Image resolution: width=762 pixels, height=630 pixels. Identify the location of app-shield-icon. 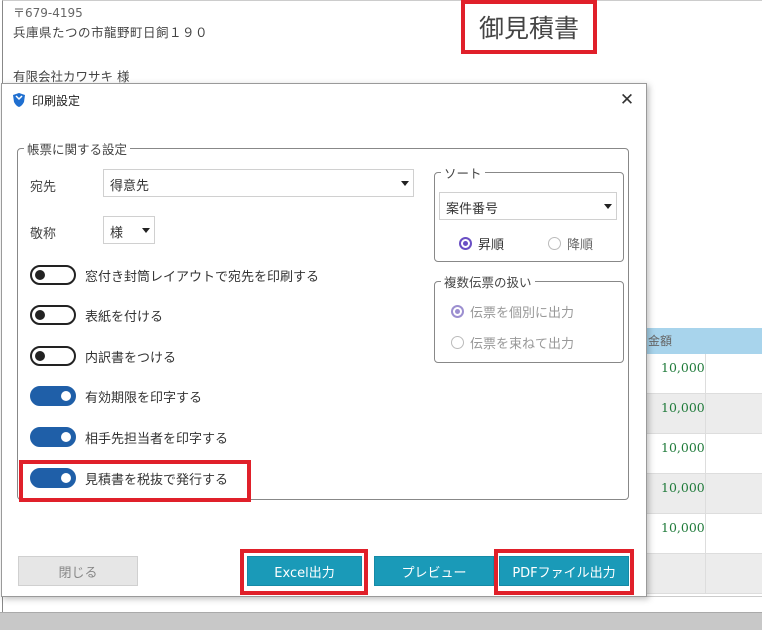
(19, 100).